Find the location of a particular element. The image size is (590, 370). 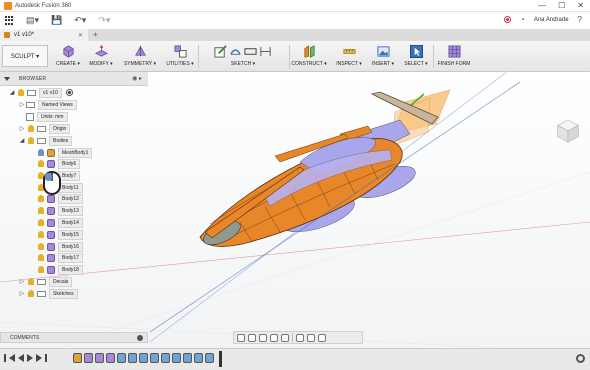

play-reverse-icon is located at coordinates (21, 358).